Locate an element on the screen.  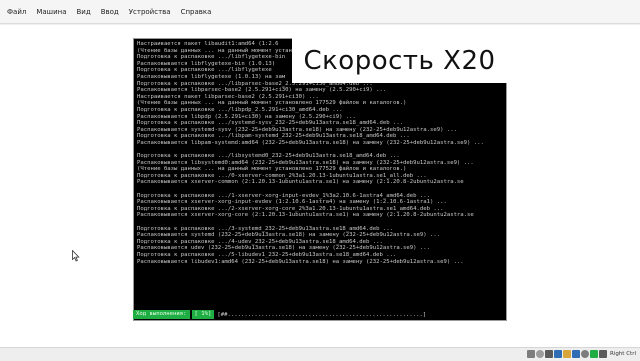
host-key-label: Right Ctrl is located at coordinates (623, 354).